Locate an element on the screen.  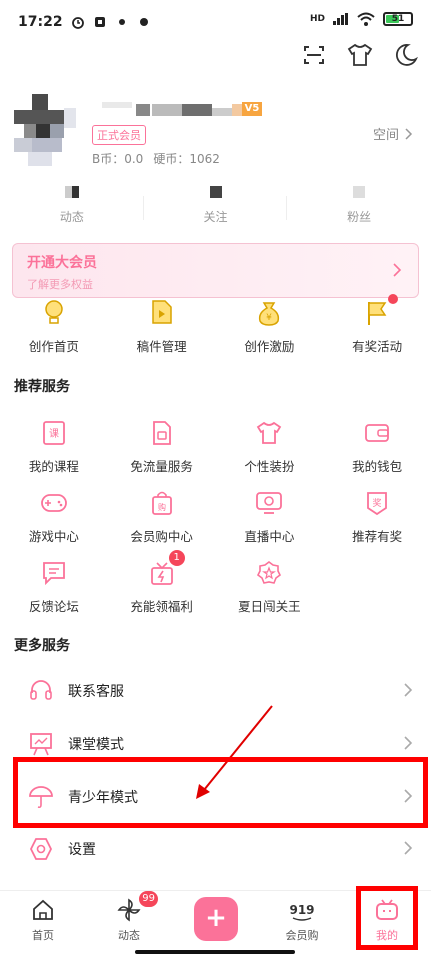
home-icon is located at coordinates (43, 910).